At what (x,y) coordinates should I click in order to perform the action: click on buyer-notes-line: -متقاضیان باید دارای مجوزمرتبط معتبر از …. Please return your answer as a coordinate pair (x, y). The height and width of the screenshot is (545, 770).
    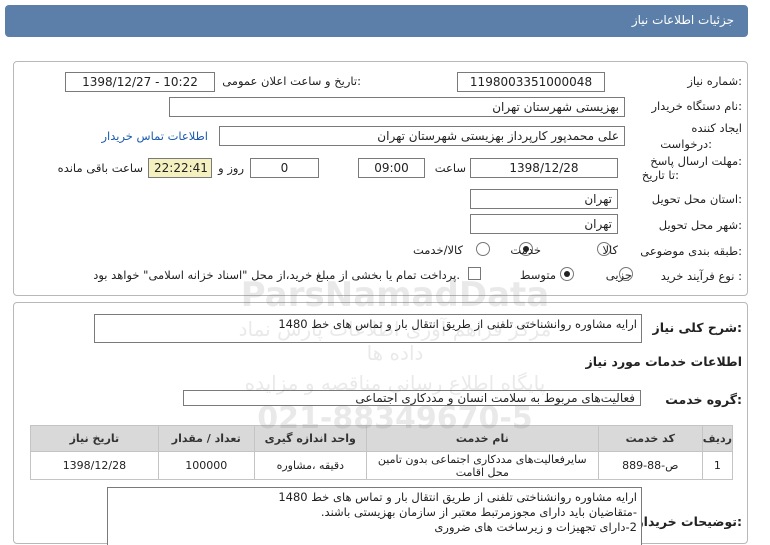
    Looking at the image, I should click on (478, 512).